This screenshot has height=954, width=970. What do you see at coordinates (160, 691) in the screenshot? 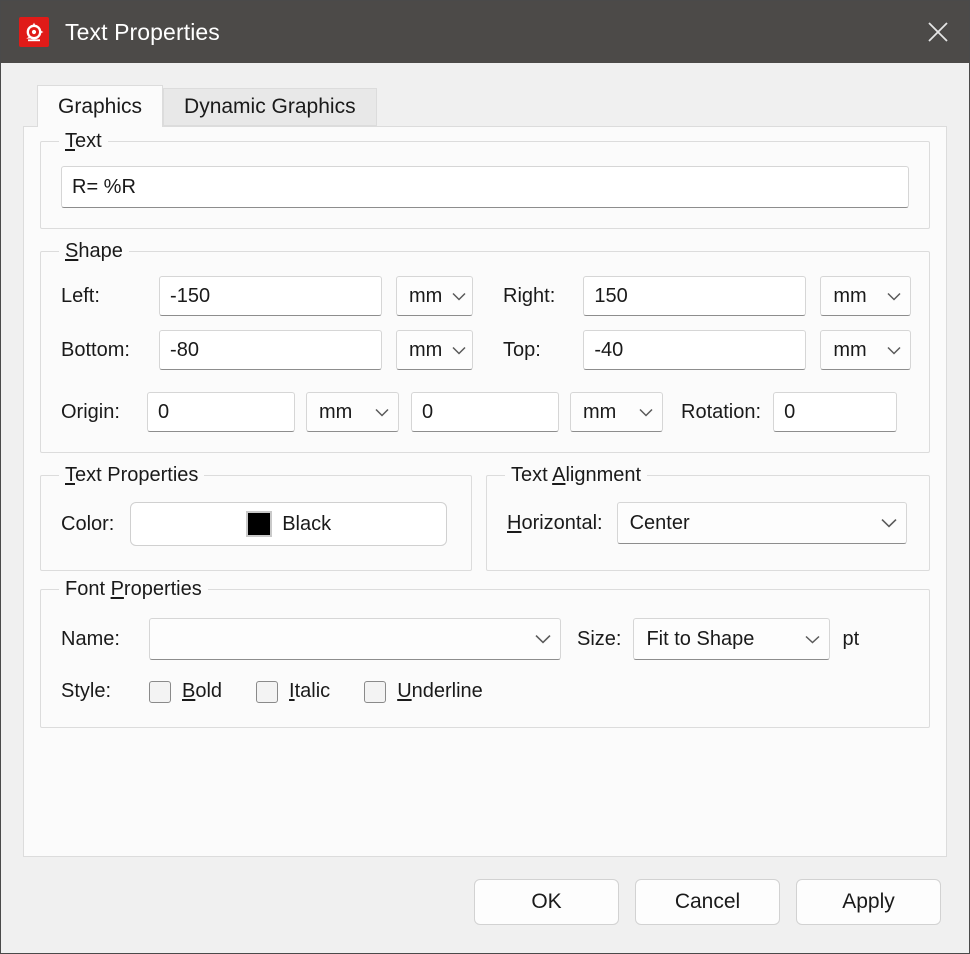
I see `checkbox-bold-box` at bounding box center [160, 691].